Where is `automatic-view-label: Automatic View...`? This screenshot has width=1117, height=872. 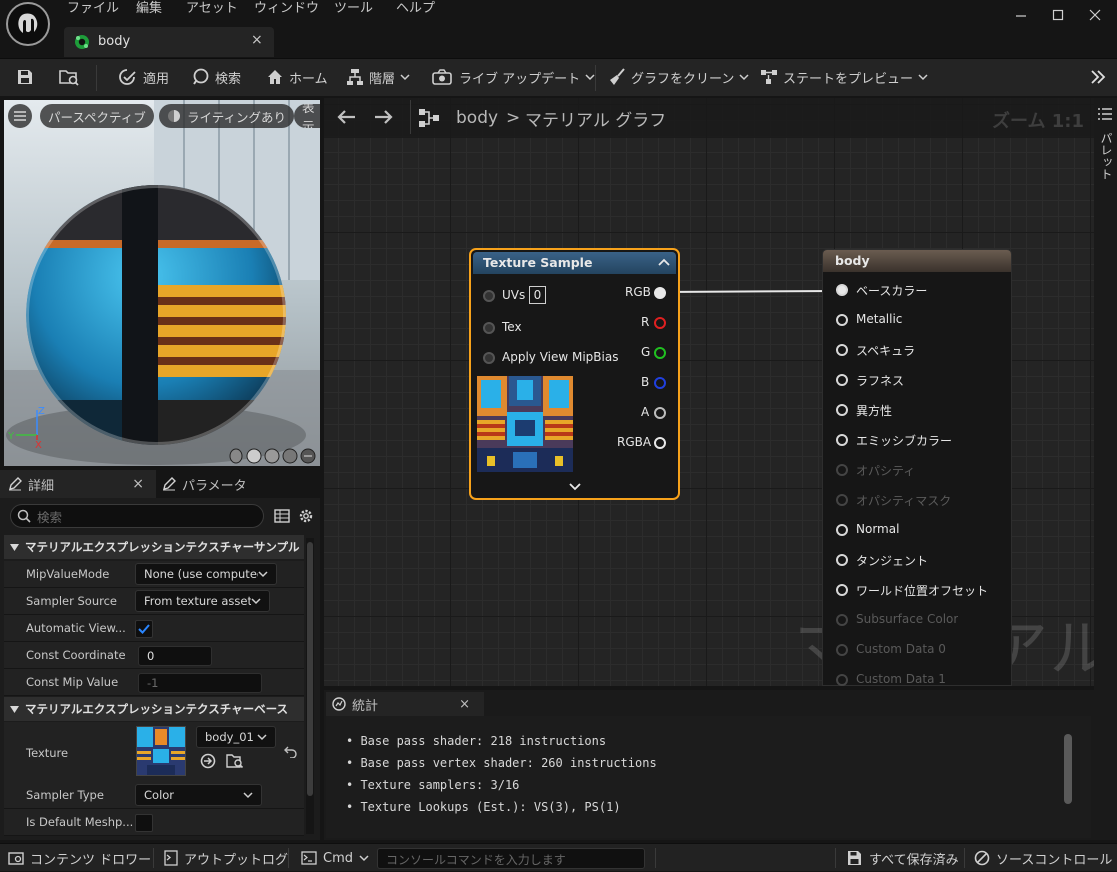
automatic-view-label: Automatic View... is located at coordinates (76, 628).